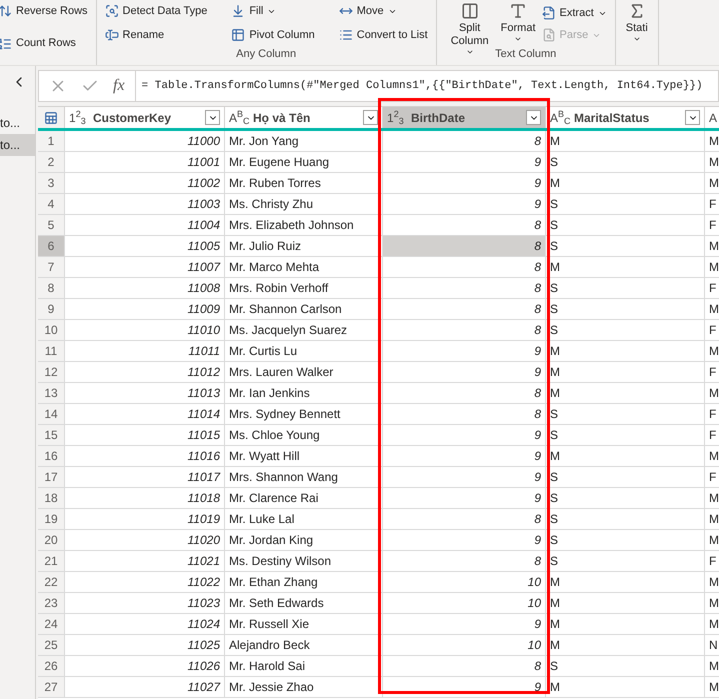  What do you see at coordinates (526, 55) in the screenshot?
I see `group-label: Text Column` at bounding box center [526, 55].